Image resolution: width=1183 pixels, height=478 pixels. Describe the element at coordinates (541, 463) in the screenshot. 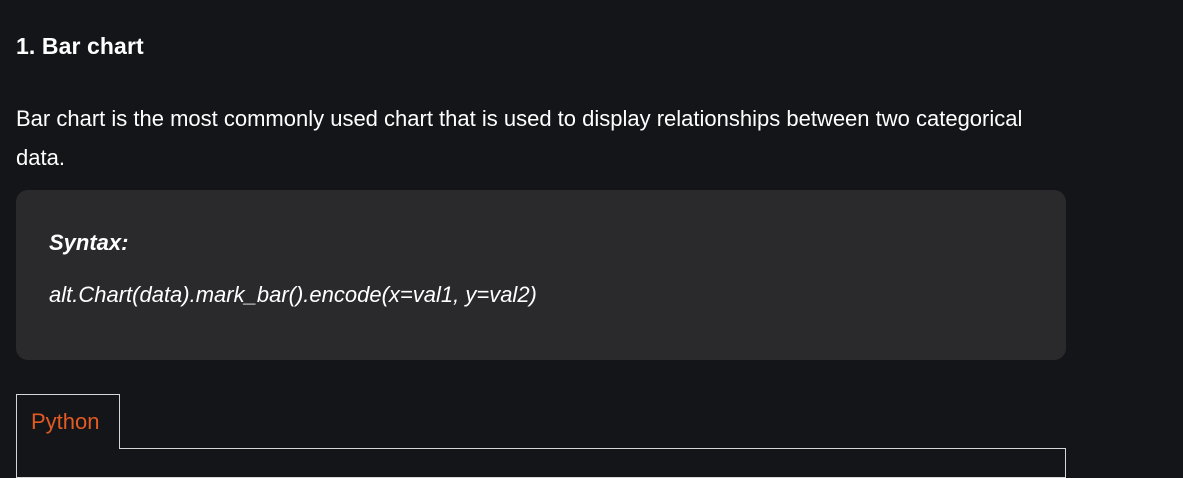

I see `code-panel` at that location.